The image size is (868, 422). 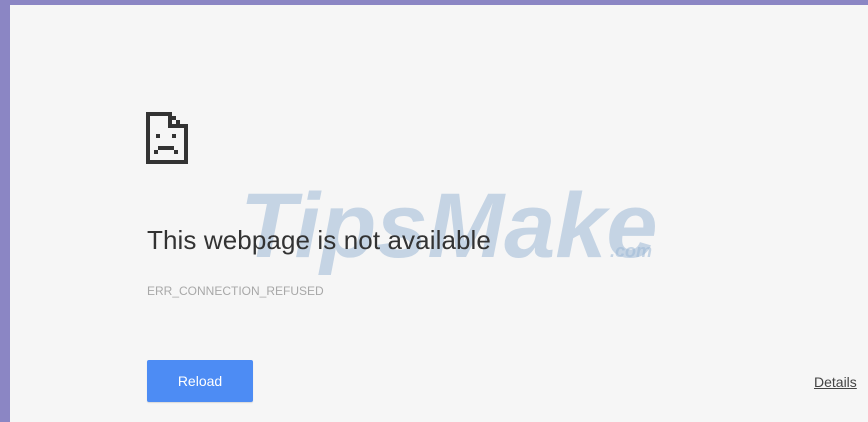 I want to click on error-title: This webpage is not available, so click(x=319, y=240).